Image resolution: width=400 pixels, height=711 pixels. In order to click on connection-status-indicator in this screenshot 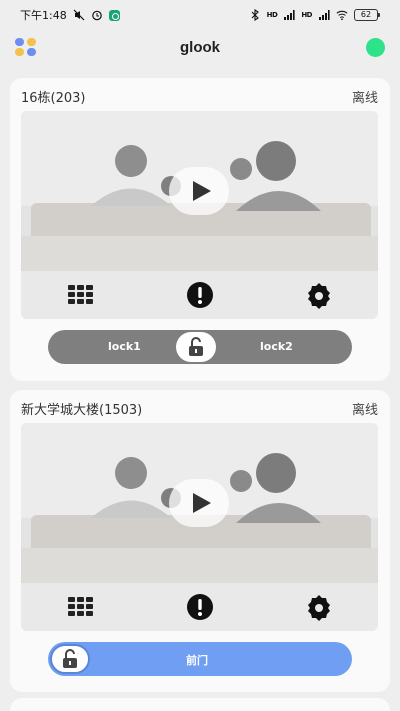, I will do `click(375, 47)`.